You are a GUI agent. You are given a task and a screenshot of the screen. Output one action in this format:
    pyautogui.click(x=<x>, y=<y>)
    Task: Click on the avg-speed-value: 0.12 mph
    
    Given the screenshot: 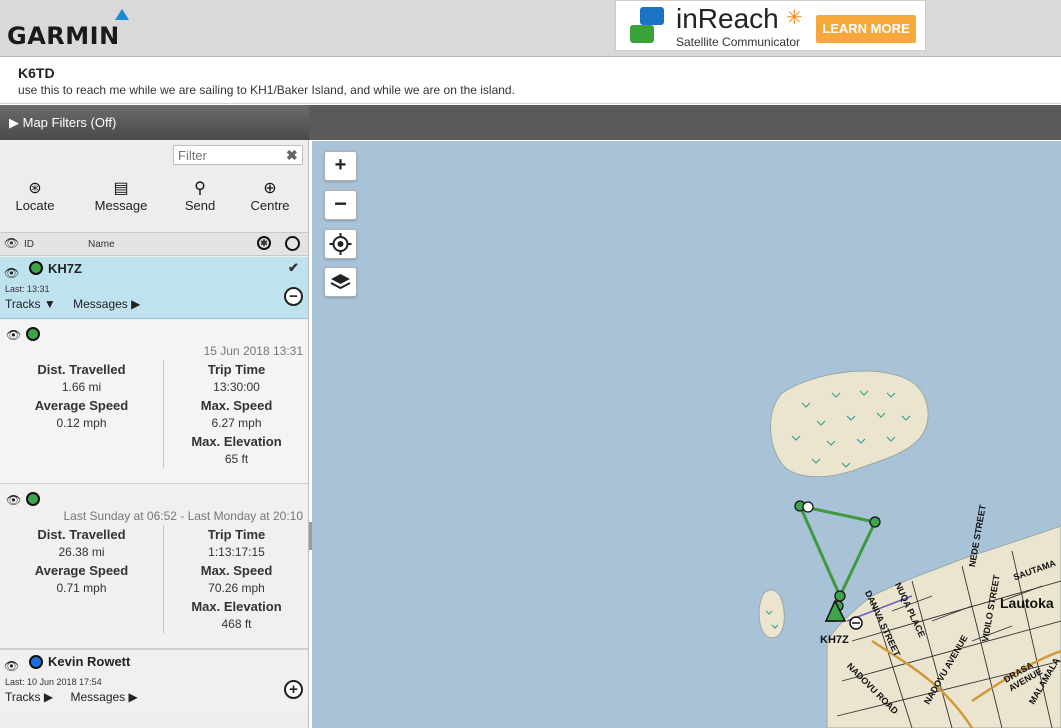 What is the action you would take?
    pyautogui.click(x=81, y=423)
    